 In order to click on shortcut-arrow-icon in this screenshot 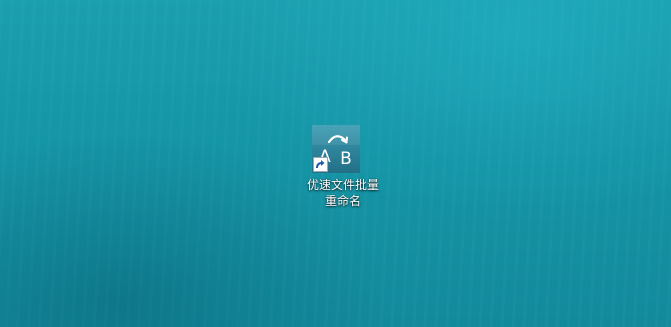, I will do `click(320, 164)`.